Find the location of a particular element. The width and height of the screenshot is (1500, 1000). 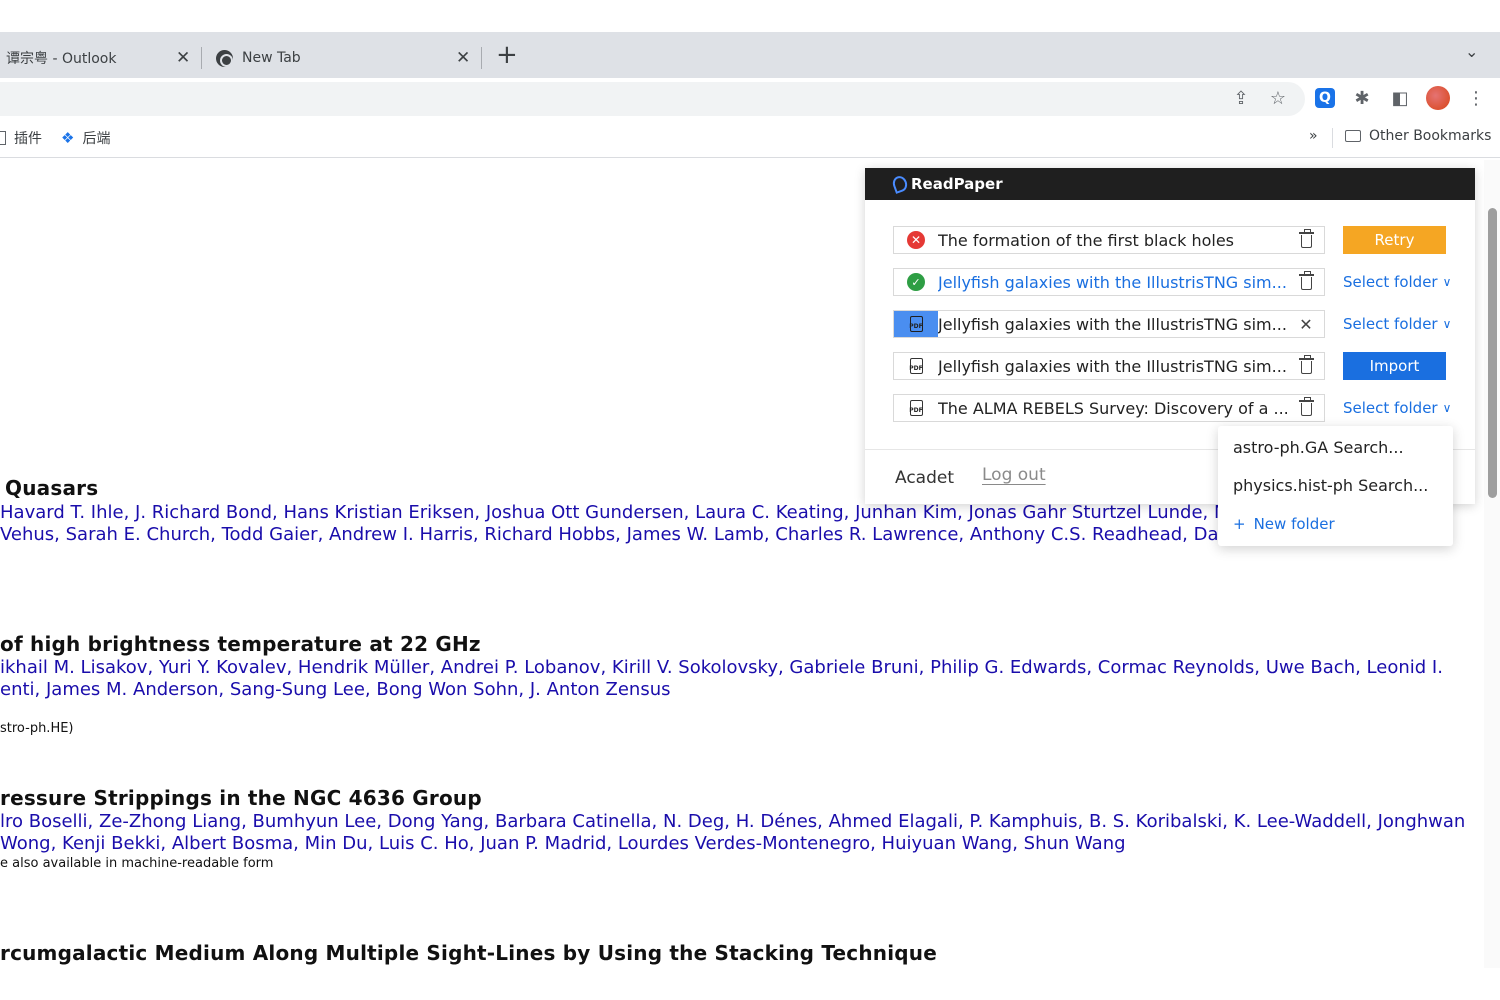

paper-subject: stro-ph.HE) is located at coordinates (37, 728).